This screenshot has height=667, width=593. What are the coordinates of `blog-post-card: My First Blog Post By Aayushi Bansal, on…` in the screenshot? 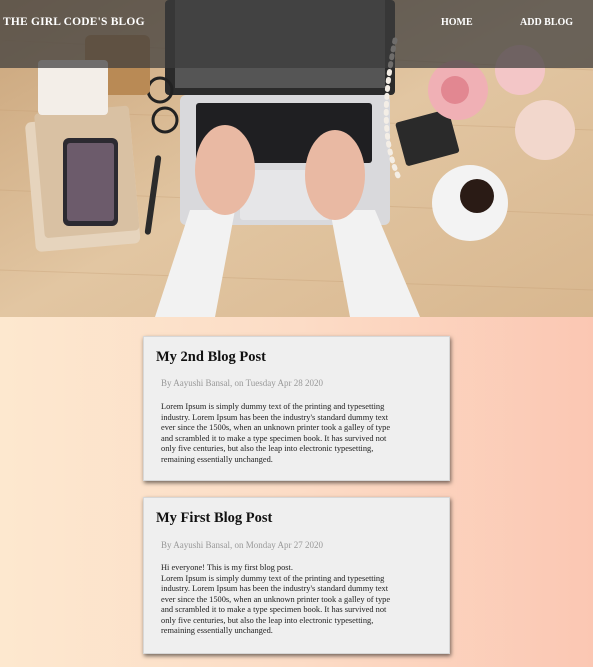 It's located at (296, 575).